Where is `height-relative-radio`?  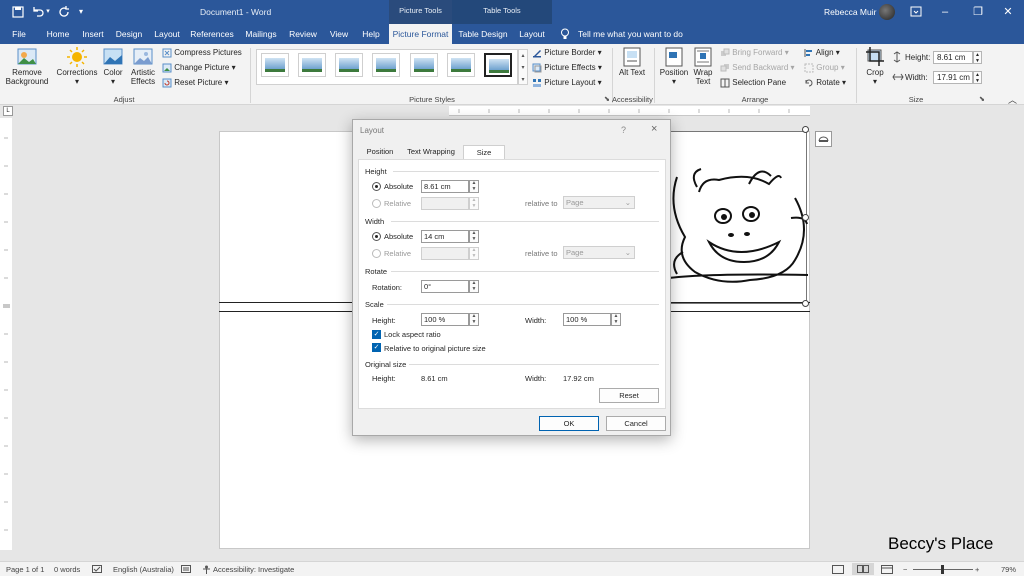
height-relative-radio is located at coordinates (376, 203).